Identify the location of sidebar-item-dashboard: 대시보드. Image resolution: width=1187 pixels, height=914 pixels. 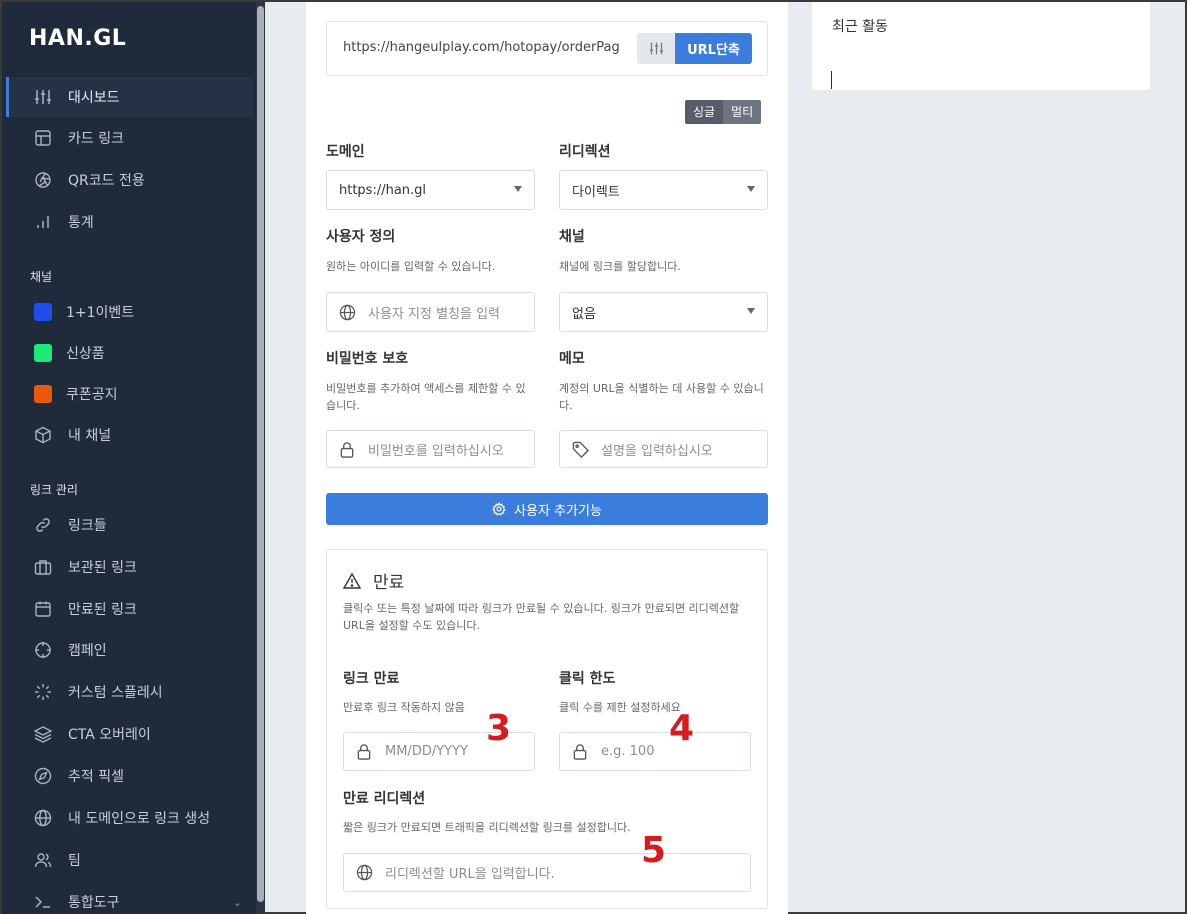
(130, 97).